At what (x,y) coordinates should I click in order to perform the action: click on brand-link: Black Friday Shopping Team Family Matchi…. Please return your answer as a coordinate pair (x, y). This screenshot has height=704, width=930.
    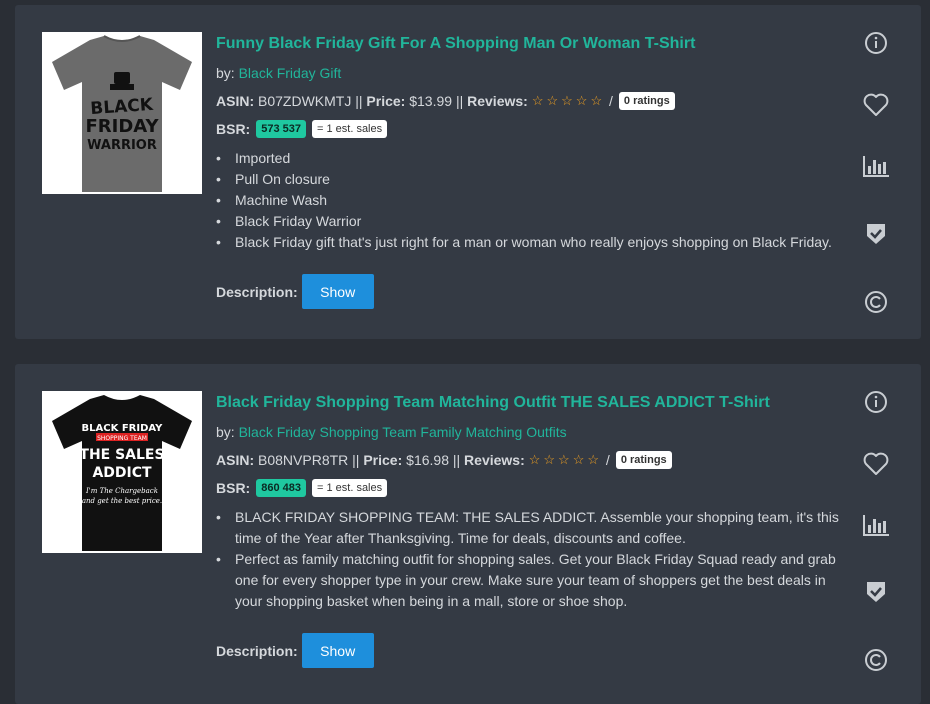
    Looking at the image, I should click on (403, 432).